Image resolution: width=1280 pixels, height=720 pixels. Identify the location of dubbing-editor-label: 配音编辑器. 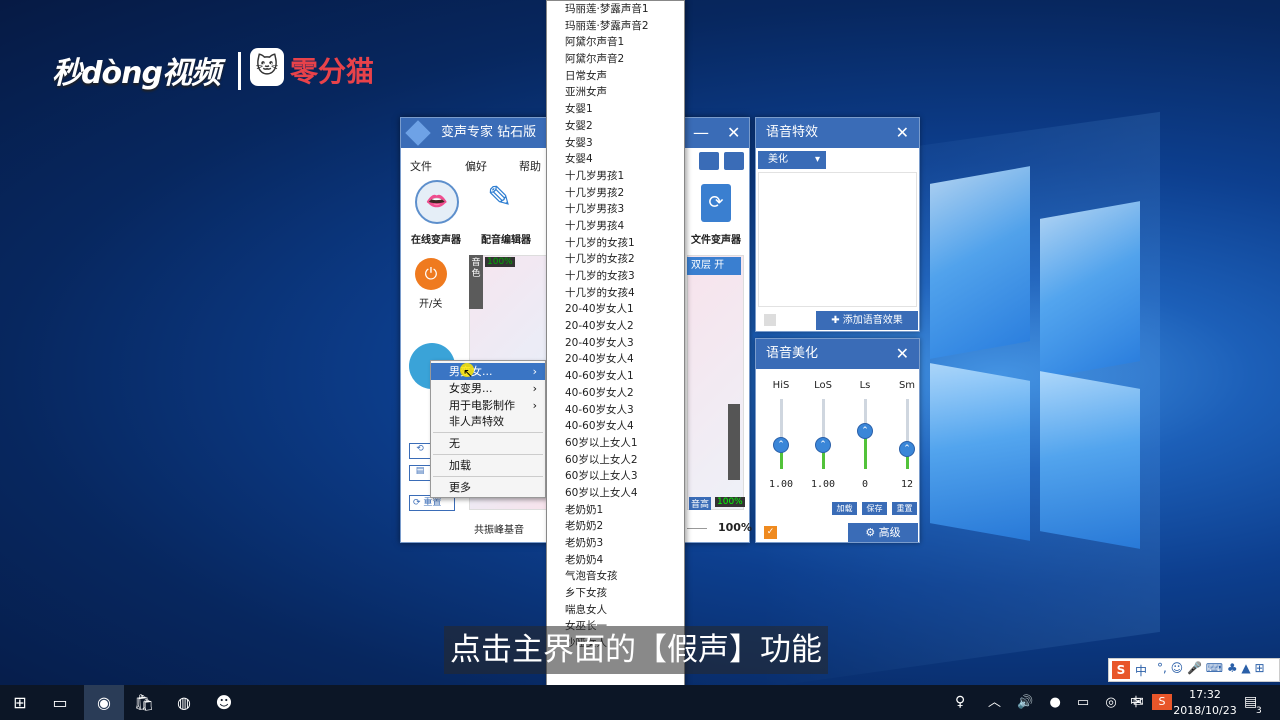
(506, 238).